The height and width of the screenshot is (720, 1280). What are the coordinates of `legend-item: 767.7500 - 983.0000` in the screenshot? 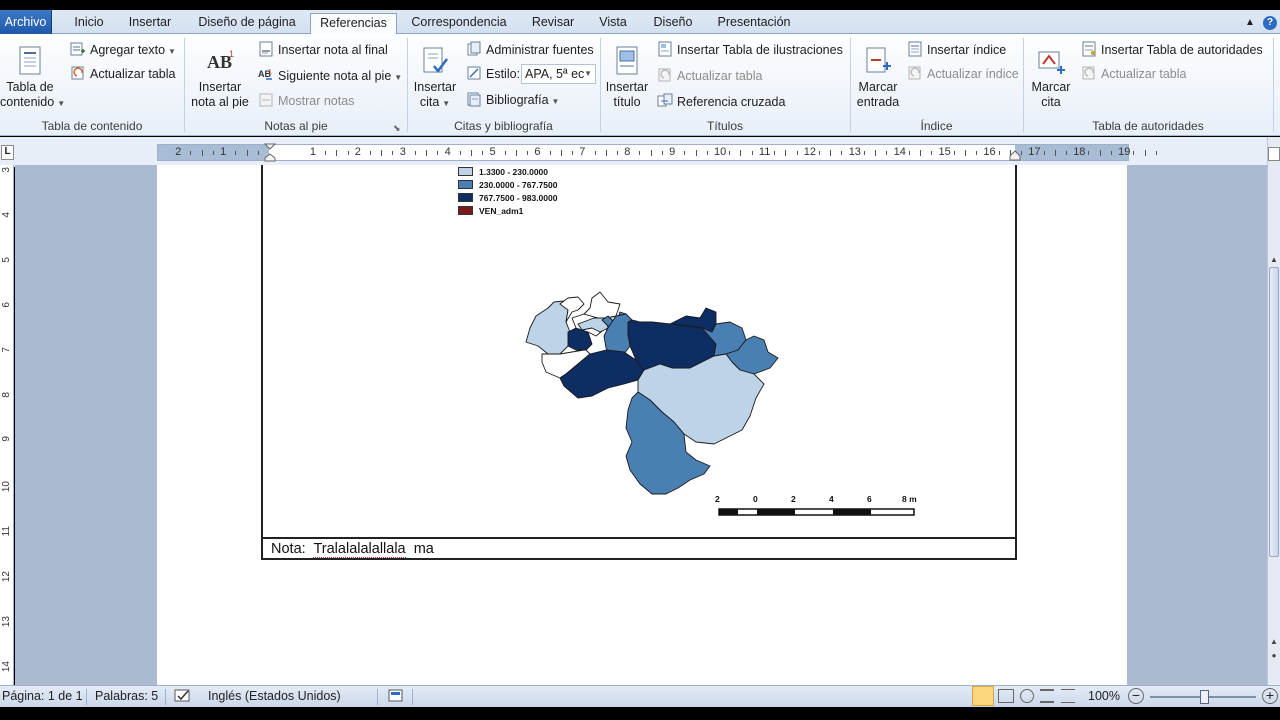 It's located at (507, 199).